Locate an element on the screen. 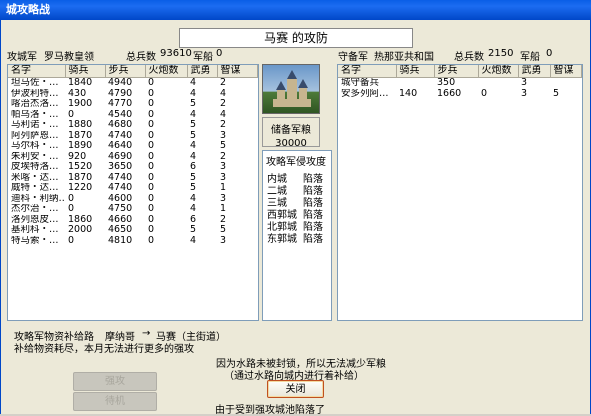  table-row: 威特・达… 1220 4740 0 5 1 is located at coordinates (133, 188).